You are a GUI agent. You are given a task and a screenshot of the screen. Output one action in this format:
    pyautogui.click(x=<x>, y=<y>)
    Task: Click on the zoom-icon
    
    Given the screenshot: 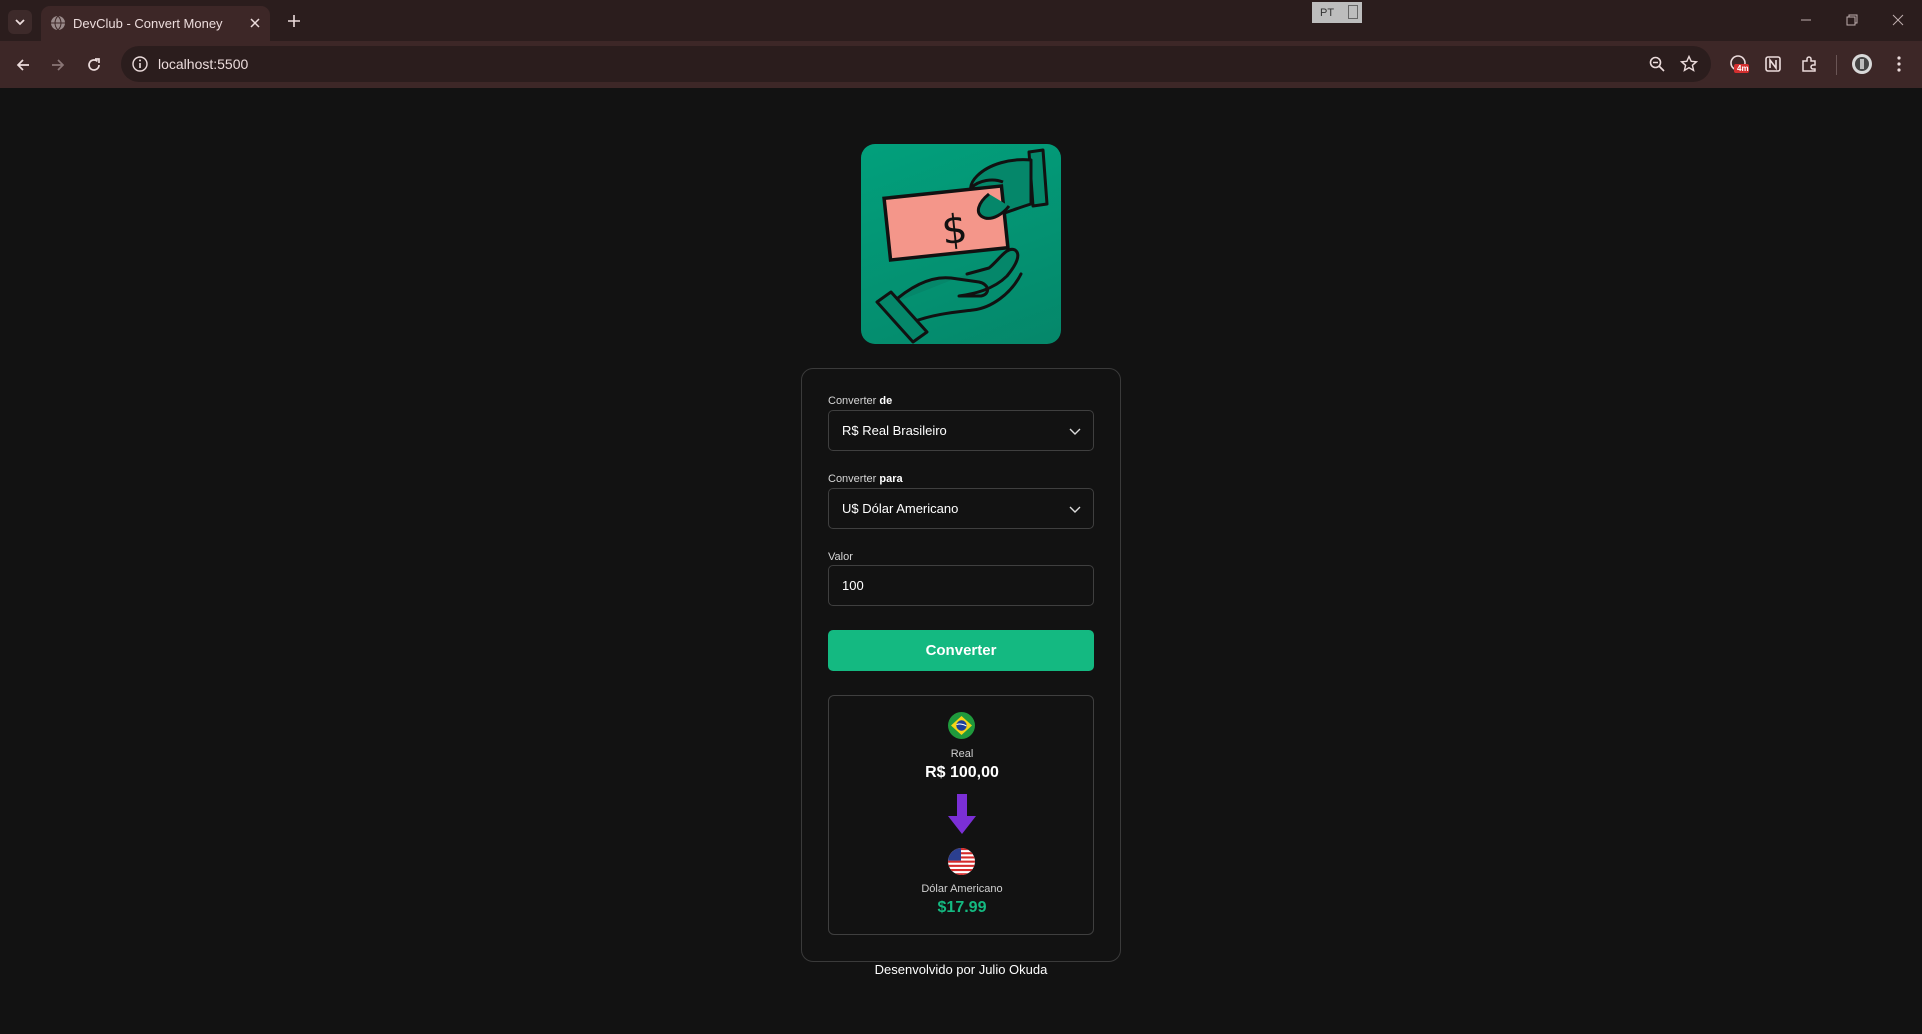 What is the action you would take?
    pyautogui.click(x=1657, y=64)
    